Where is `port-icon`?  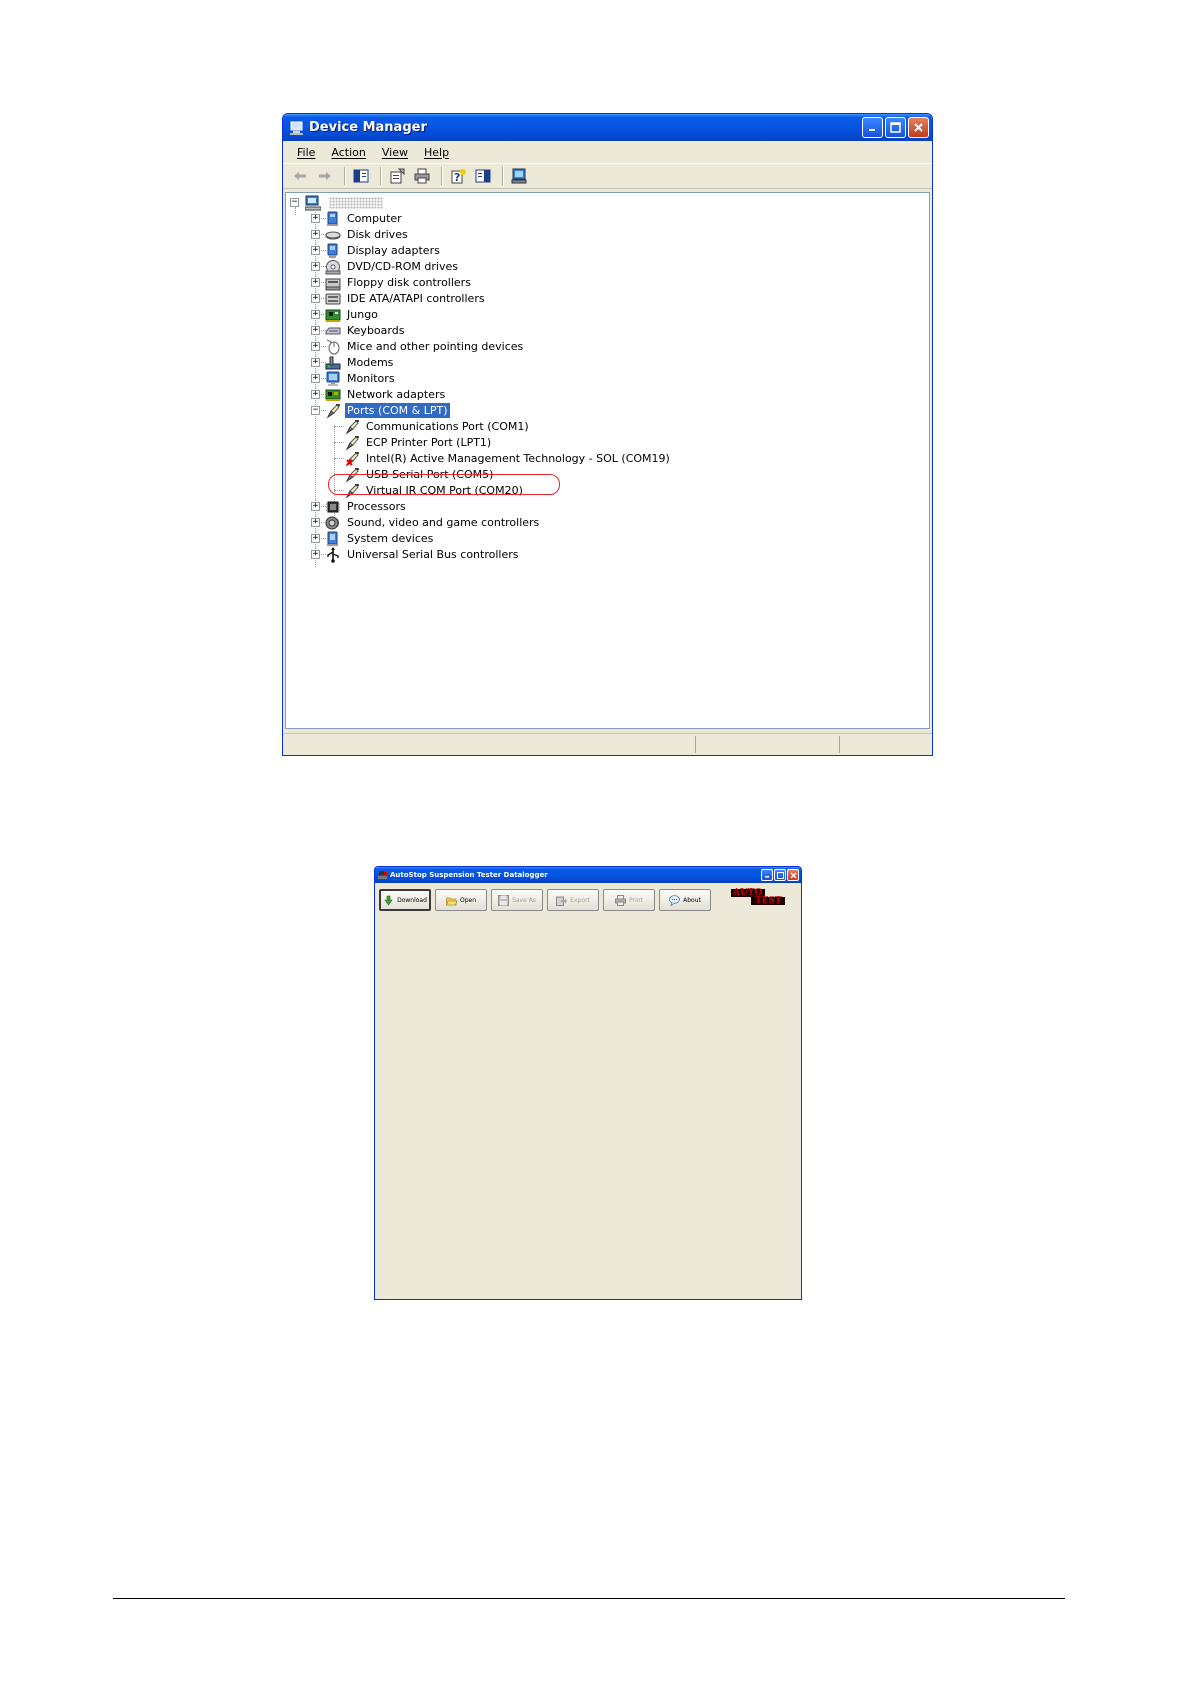 port-icon is located at coordinates (352, 459).